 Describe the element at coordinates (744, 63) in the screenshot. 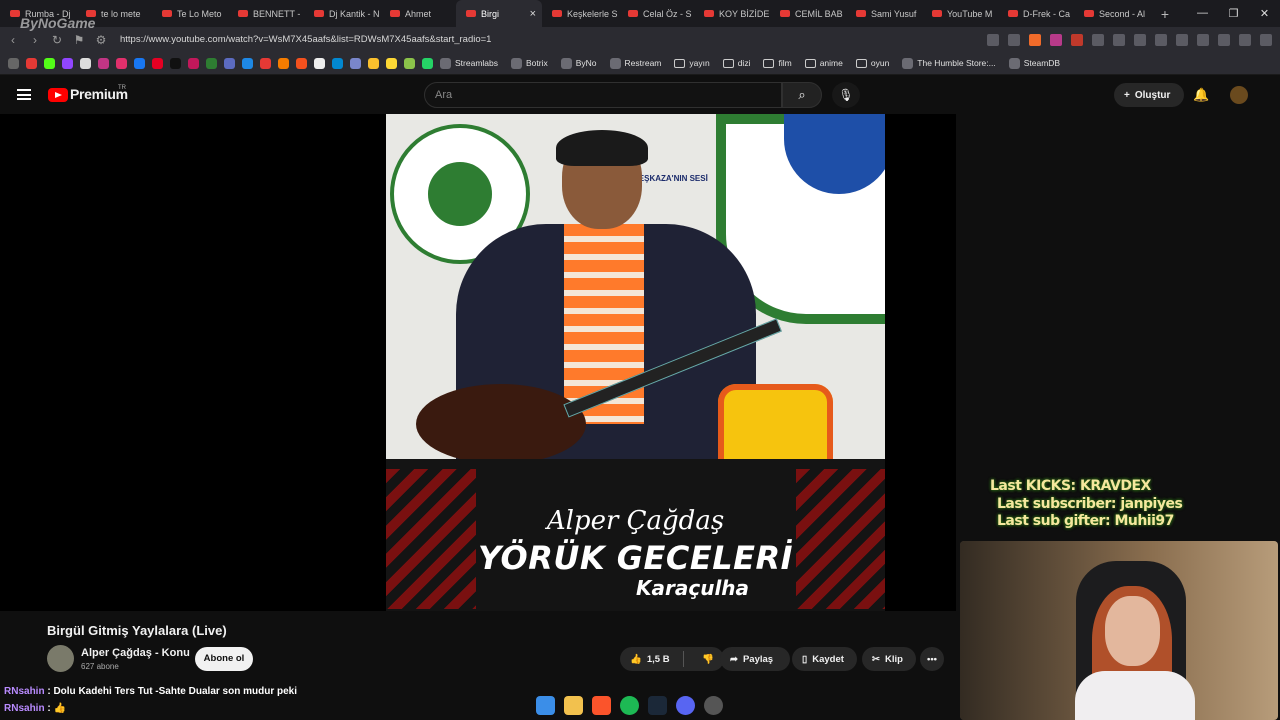

I see `bookmark-label: dizi` at that location.